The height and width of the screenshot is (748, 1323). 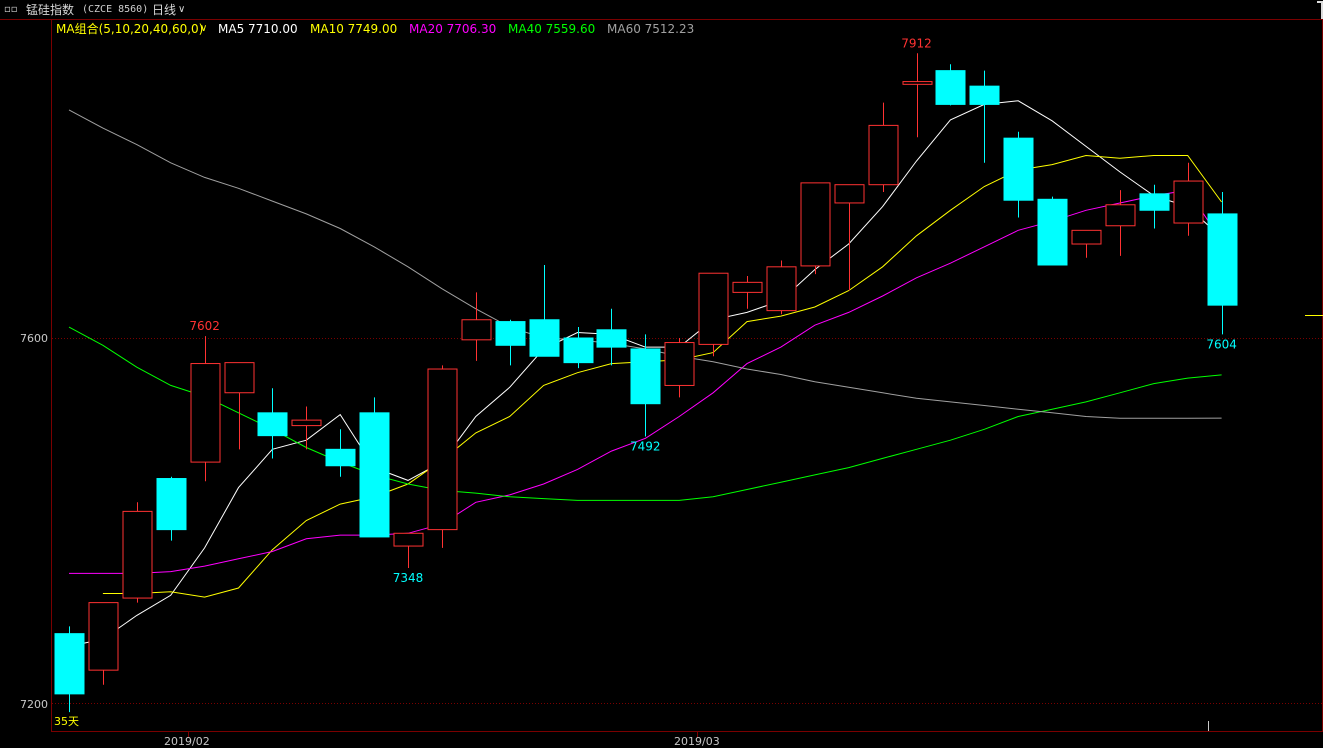 I want to click on high-price-label: 7912, so click(x=916, y=43).